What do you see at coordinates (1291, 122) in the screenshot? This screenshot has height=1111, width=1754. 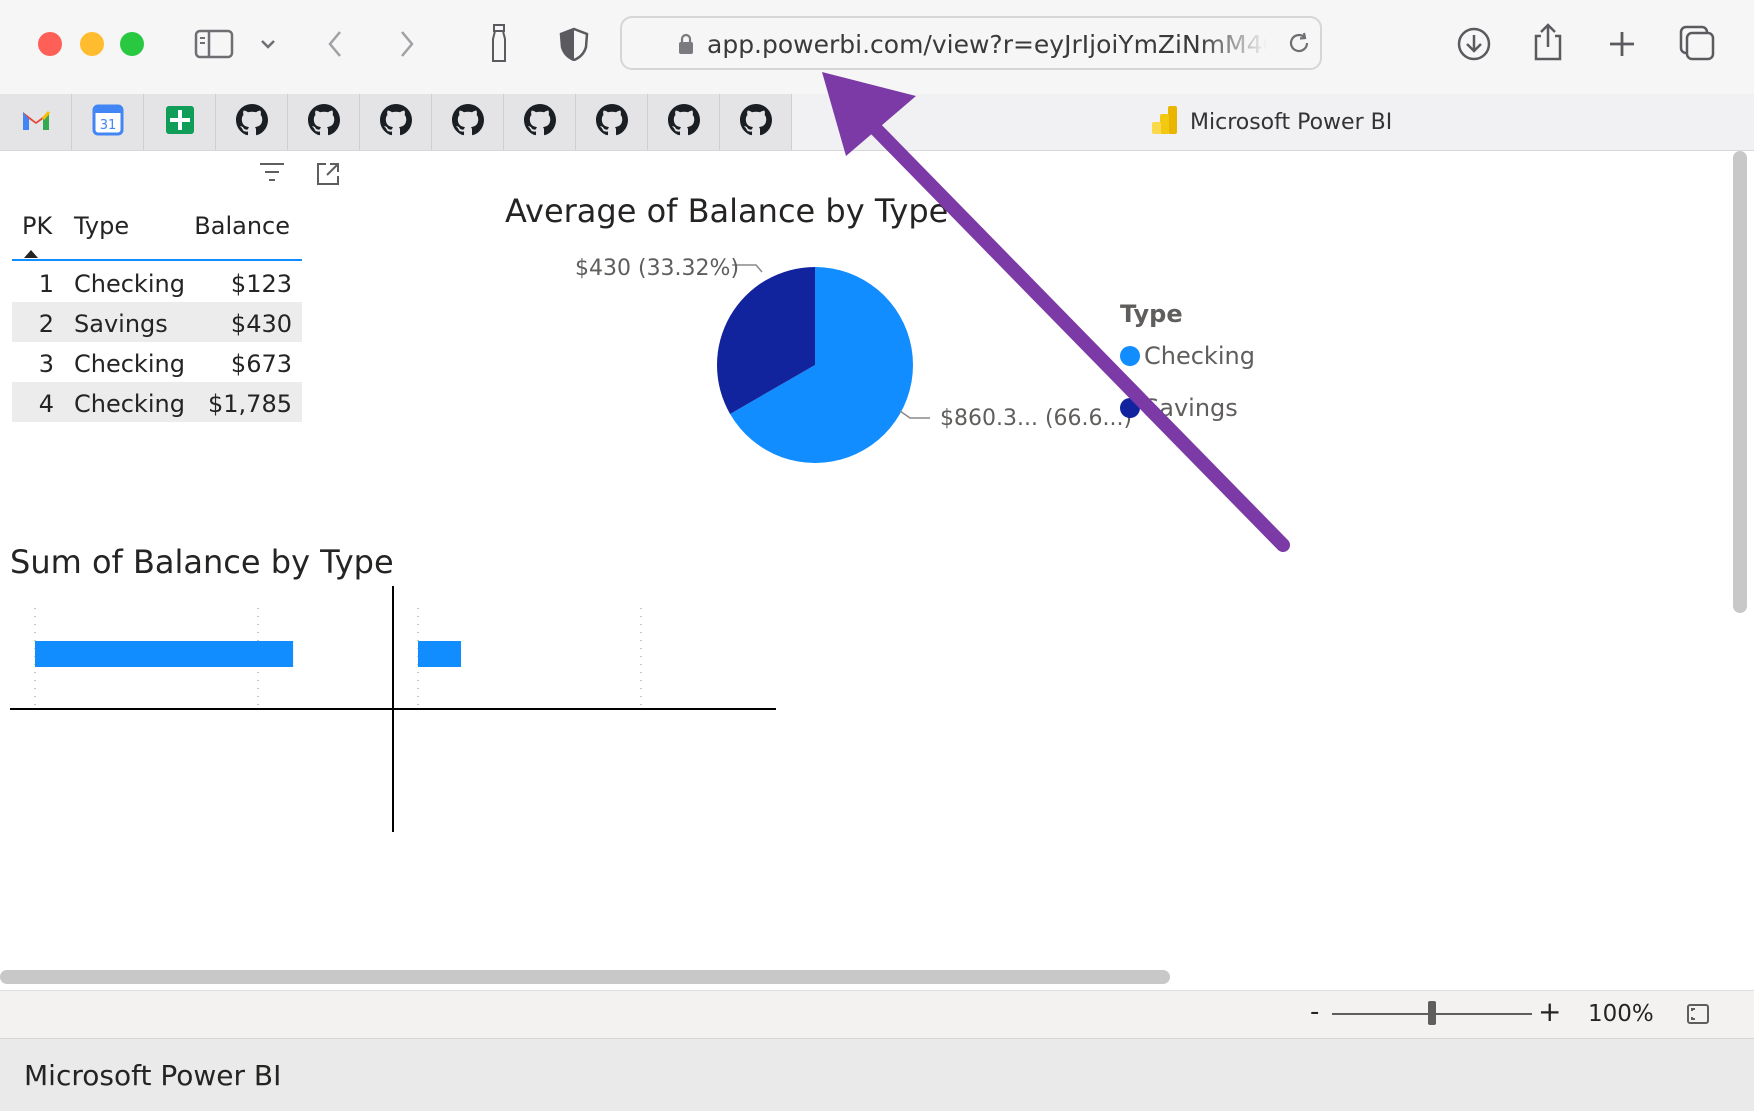 I see `tab-title: Microsoft Power BI` at bounding box center [1291, 122].